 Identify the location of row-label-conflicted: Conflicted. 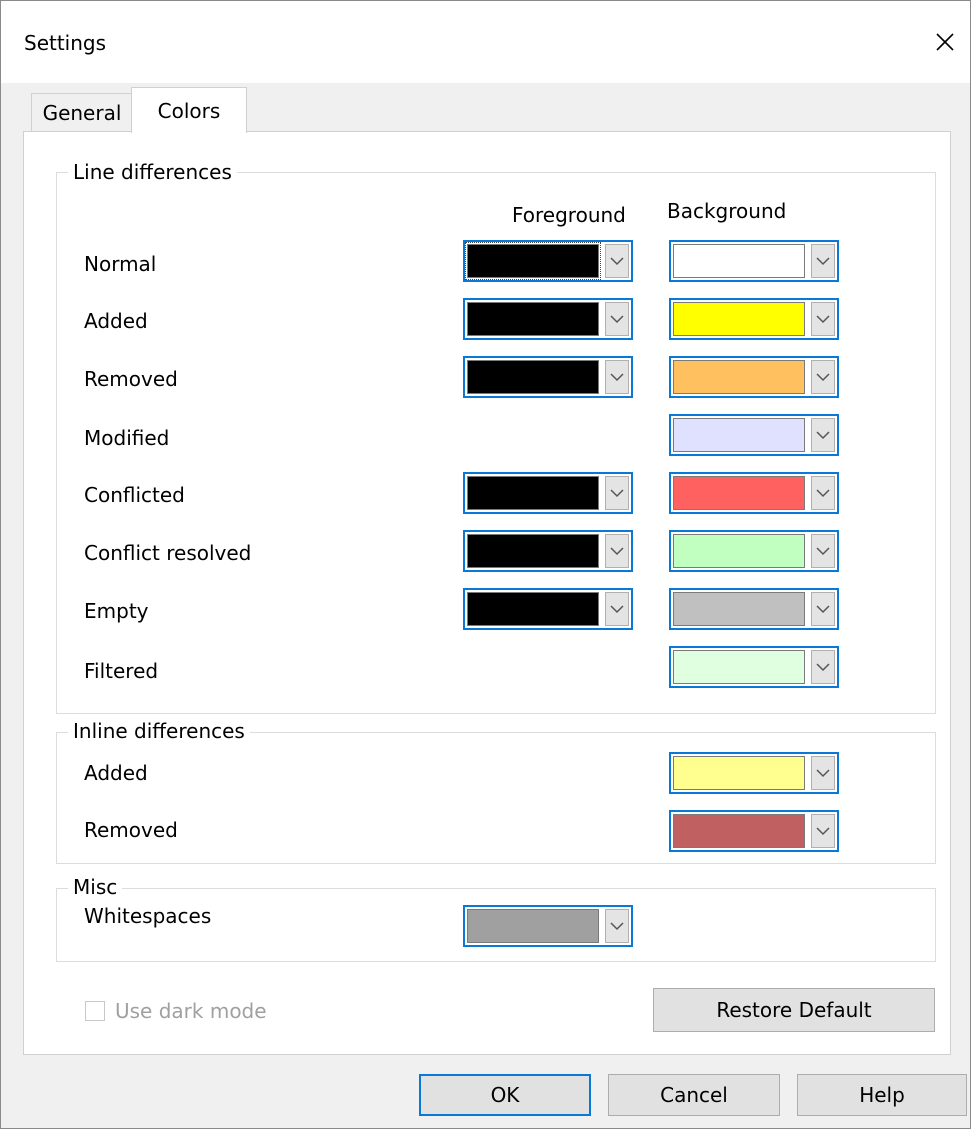
(134, 495).